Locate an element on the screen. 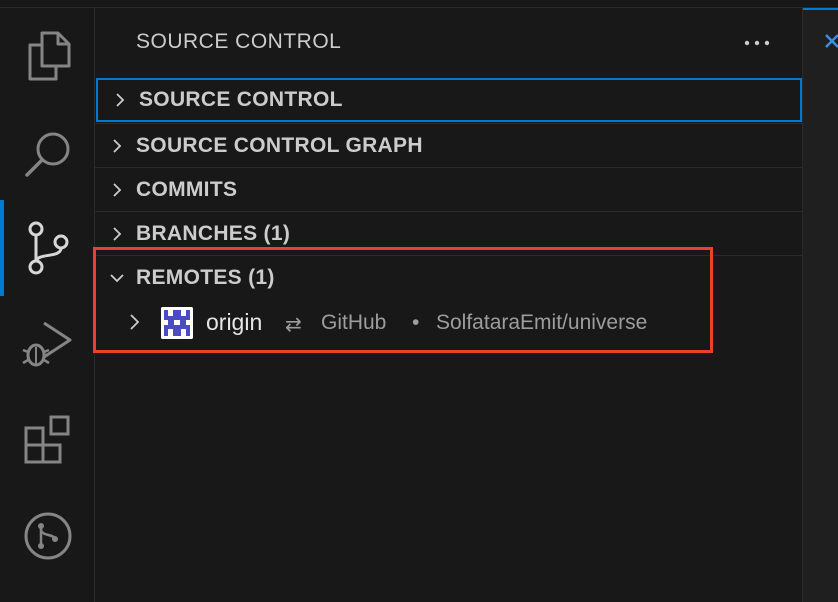  section-branches: BRANCHES (1) is located at coordinates (448, 233).